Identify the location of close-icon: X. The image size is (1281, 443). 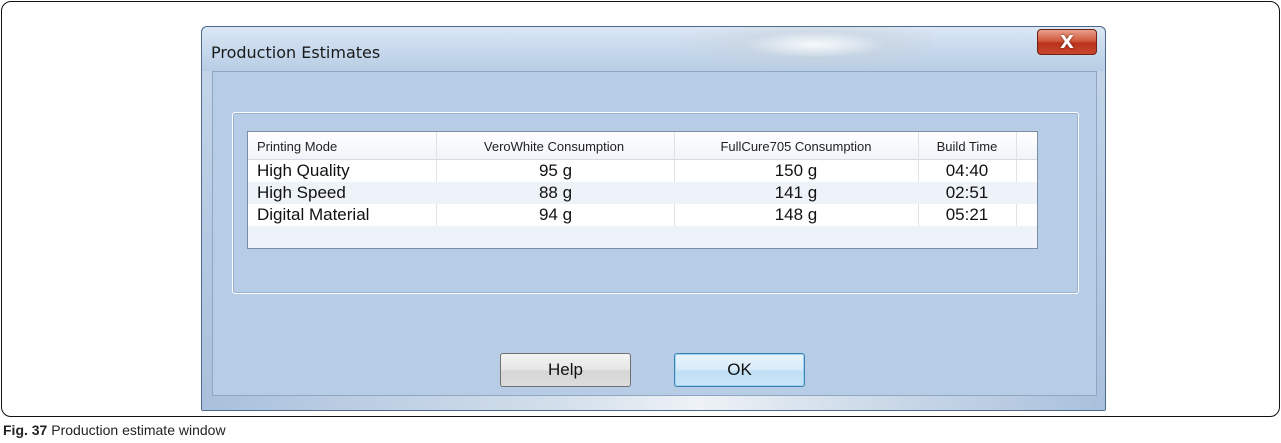
(1067, 42).